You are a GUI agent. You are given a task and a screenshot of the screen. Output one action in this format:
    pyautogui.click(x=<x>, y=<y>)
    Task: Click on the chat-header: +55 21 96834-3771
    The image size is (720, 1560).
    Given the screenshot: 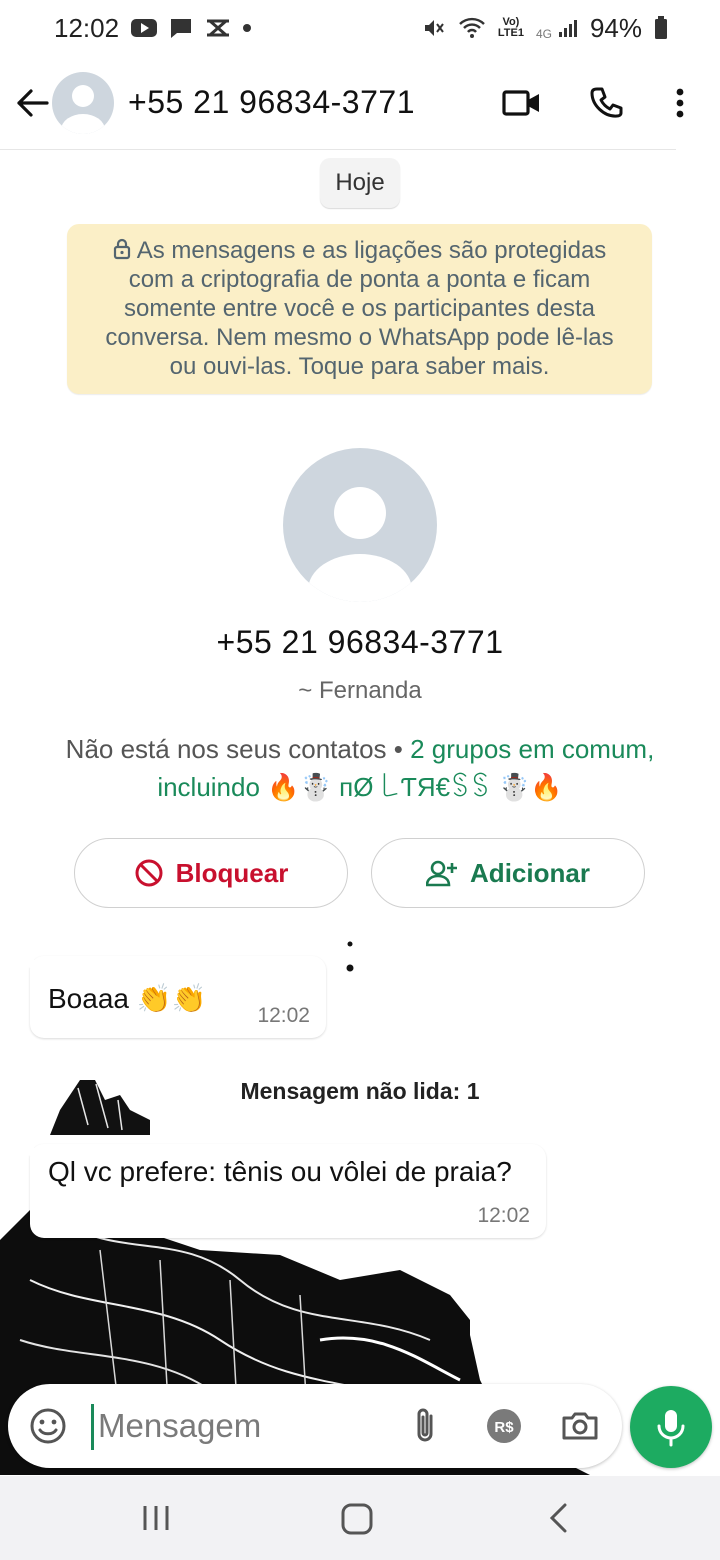 What is the action you would take?
    pyautogui.click(x=342, y=103)
    